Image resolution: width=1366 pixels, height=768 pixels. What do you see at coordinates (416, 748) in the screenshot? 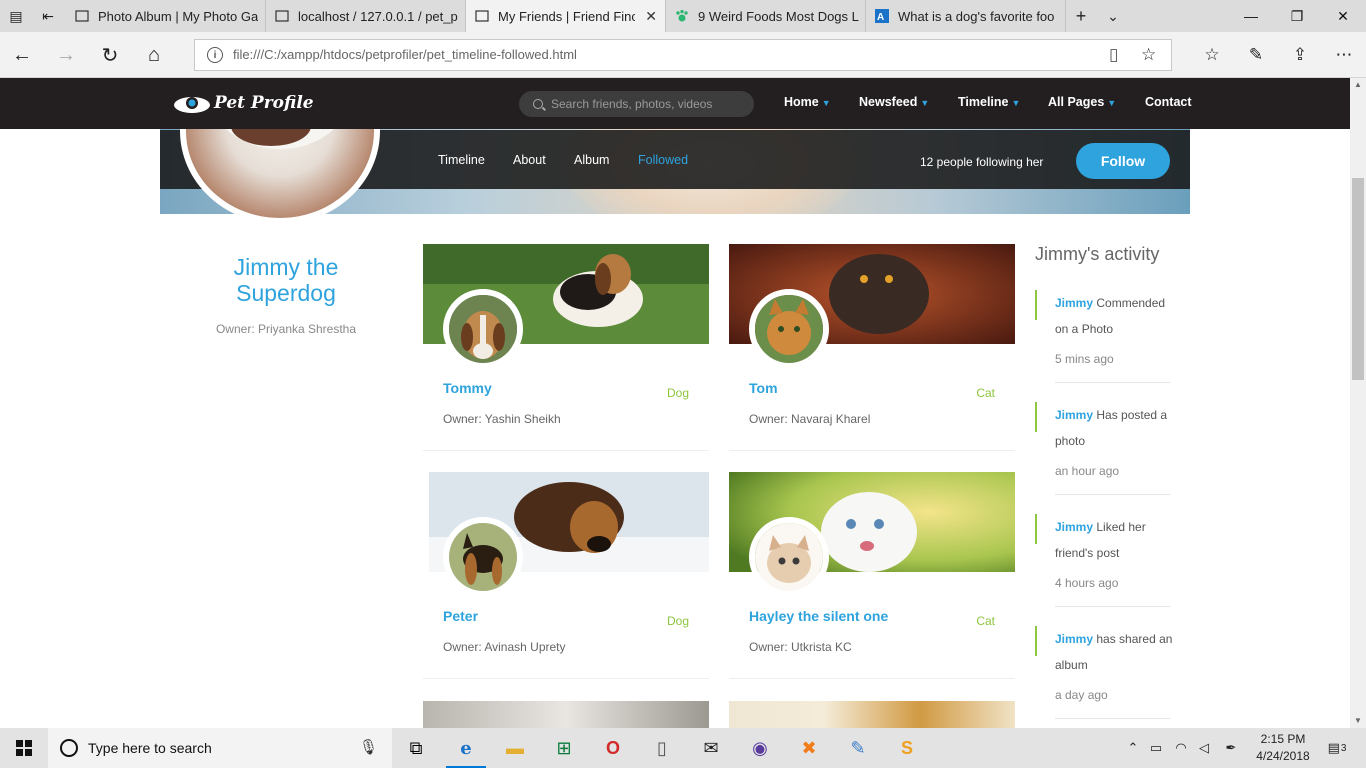
I see `task-view-icon: ⧉` at bounding box center [416, 748].